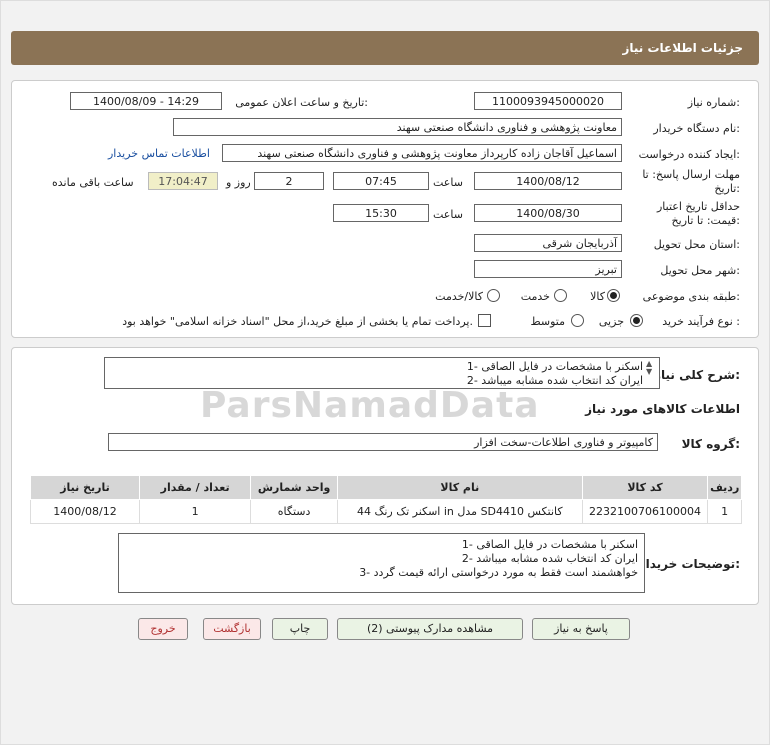  What do you see at coordinates (383, 442) in the screenshot?
I see `goods-group-field: کامپیوتر و فناوری اطلاعات-سخت افزار` at bounding box center [383, 442].